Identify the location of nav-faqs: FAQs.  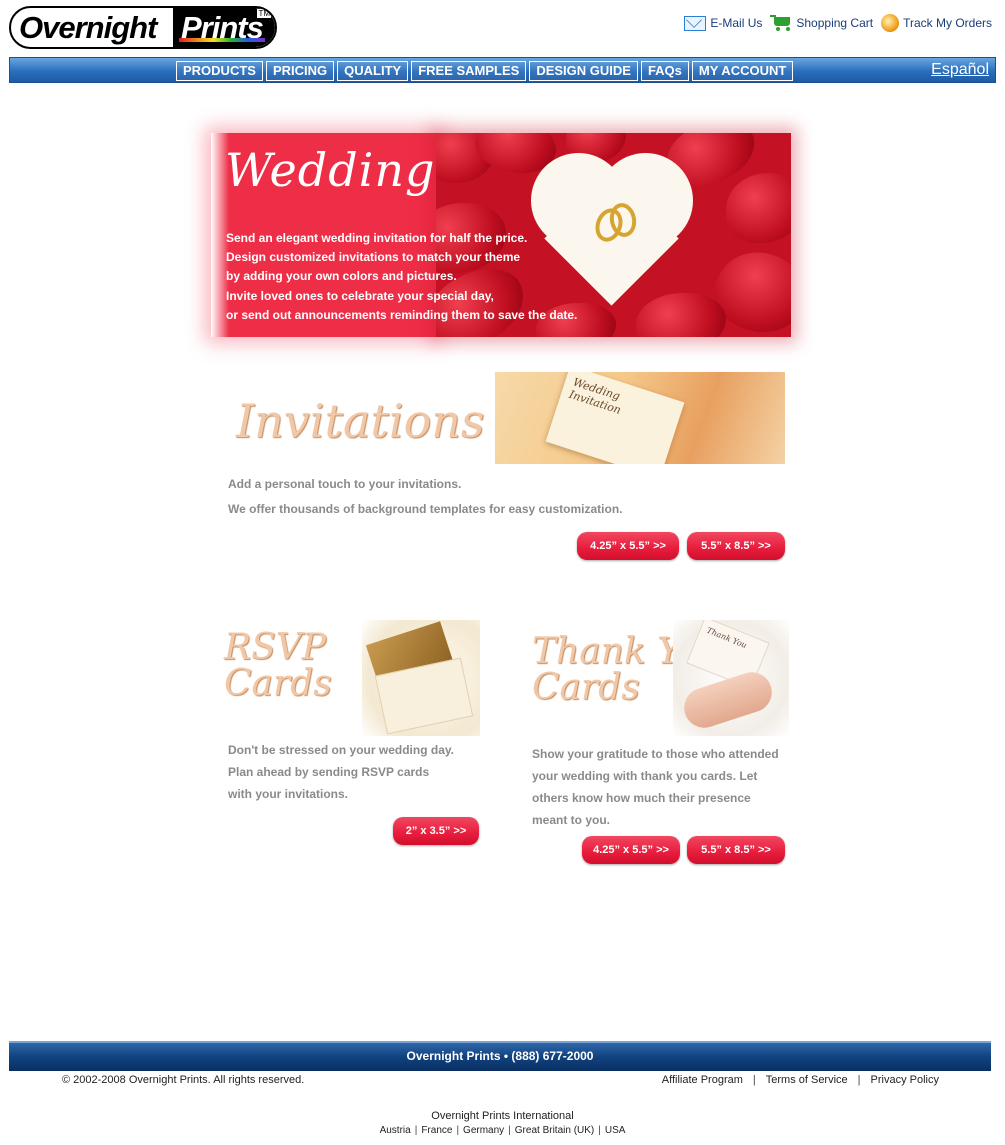
(664, 71).